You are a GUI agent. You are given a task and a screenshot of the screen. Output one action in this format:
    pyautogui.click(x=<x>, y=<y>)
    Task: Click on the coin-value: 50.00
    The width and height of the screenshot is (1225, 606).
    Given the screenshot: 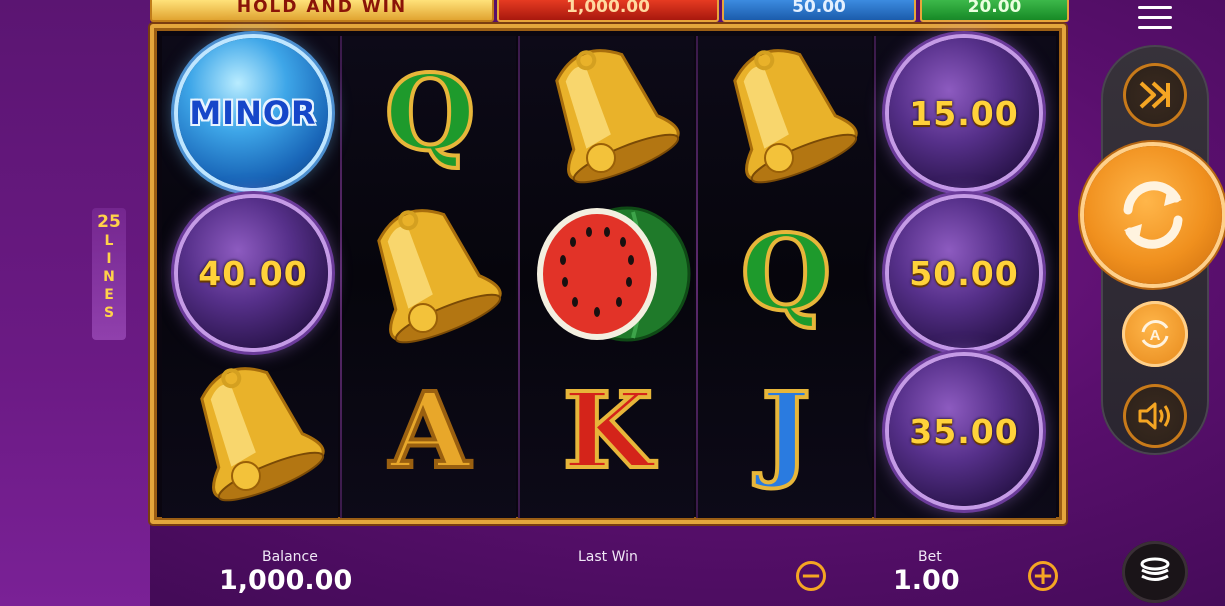 What is the action you would take?
    pyautogui.click(x=964, y=273)
    